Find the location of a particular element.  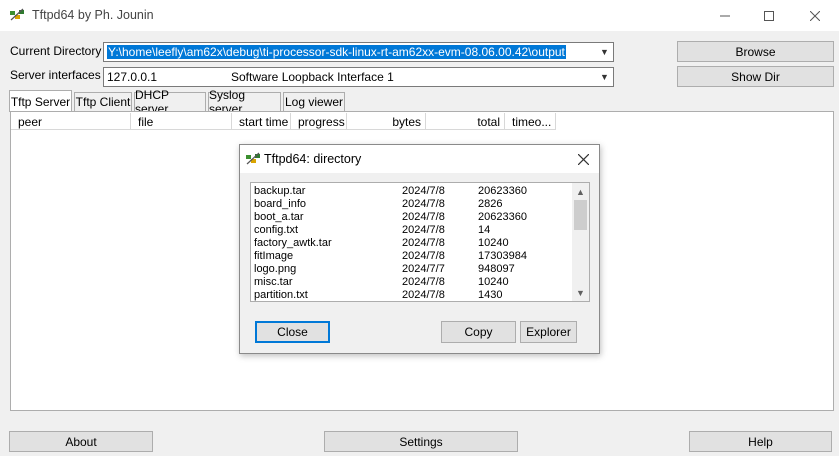

dialog-title-bar: Tftpd64: directory is located at coordinates (419, 159).